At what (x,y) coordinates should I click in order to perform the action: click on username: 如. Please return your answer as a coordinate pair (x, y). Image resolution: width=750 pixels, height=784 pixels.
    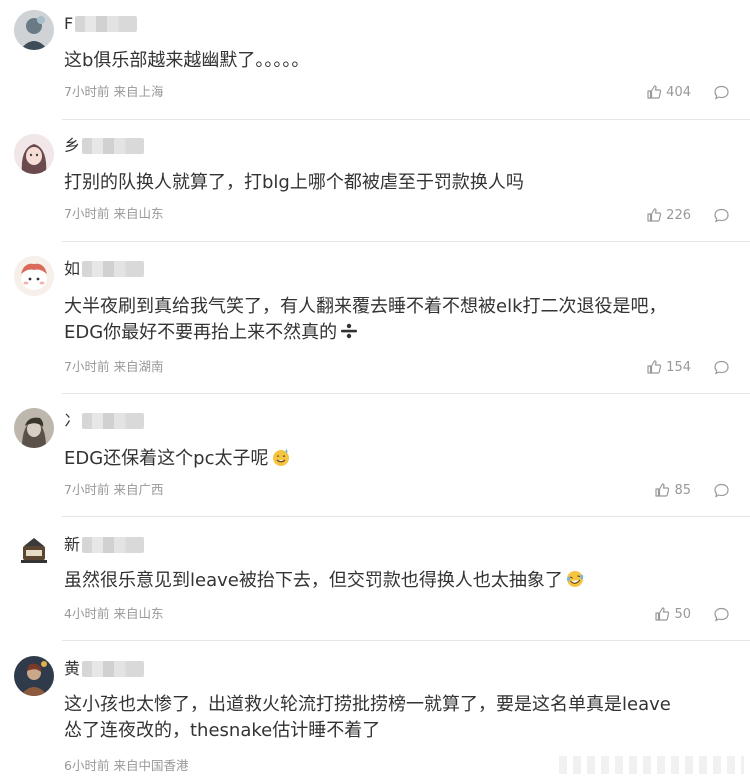
    Looking at the image, I should click on (104, 269).